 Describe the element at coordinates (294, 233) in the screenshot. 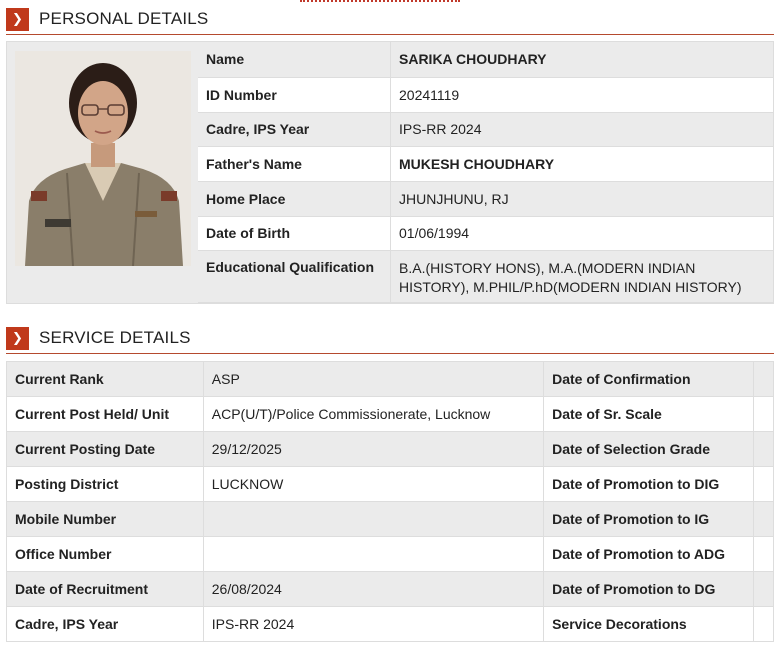

I see `dob-label: Date of Birth` at that location.